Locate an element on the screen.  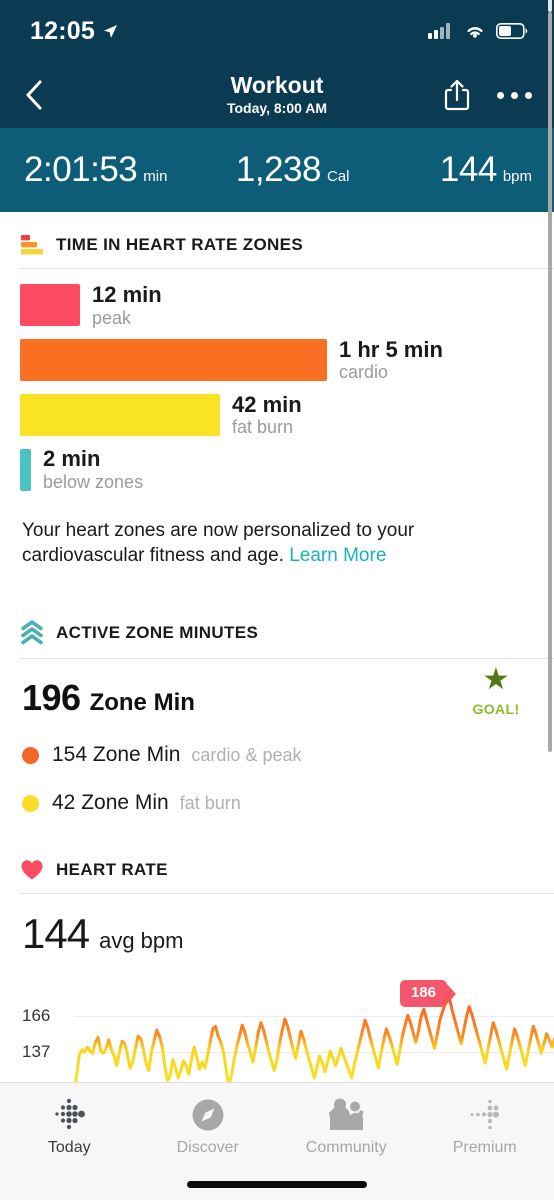
hr-zone-label: 2 min below zones is located at coordinates (93, 469).